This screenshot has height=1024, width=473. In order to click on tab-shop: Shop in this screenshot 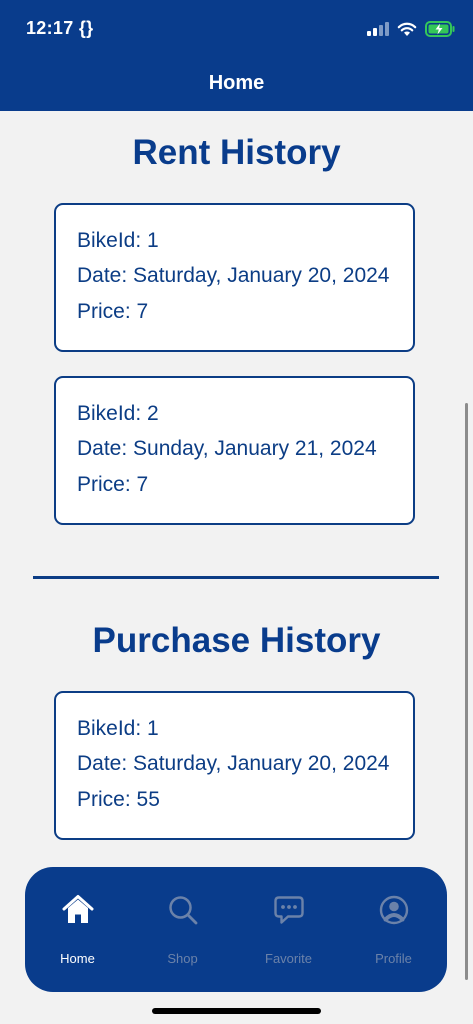, I will do `click(182, 929)`.